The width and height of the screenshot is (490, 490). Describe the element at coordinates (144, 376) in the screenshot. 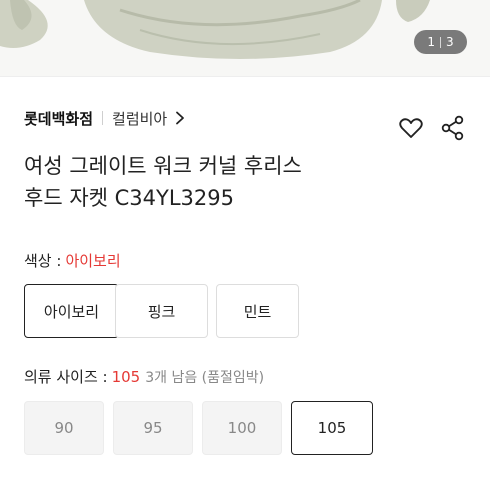

I see `size-label-row: 의류 사이즈 : 105 3개 남음 (품절임박)` at that location.